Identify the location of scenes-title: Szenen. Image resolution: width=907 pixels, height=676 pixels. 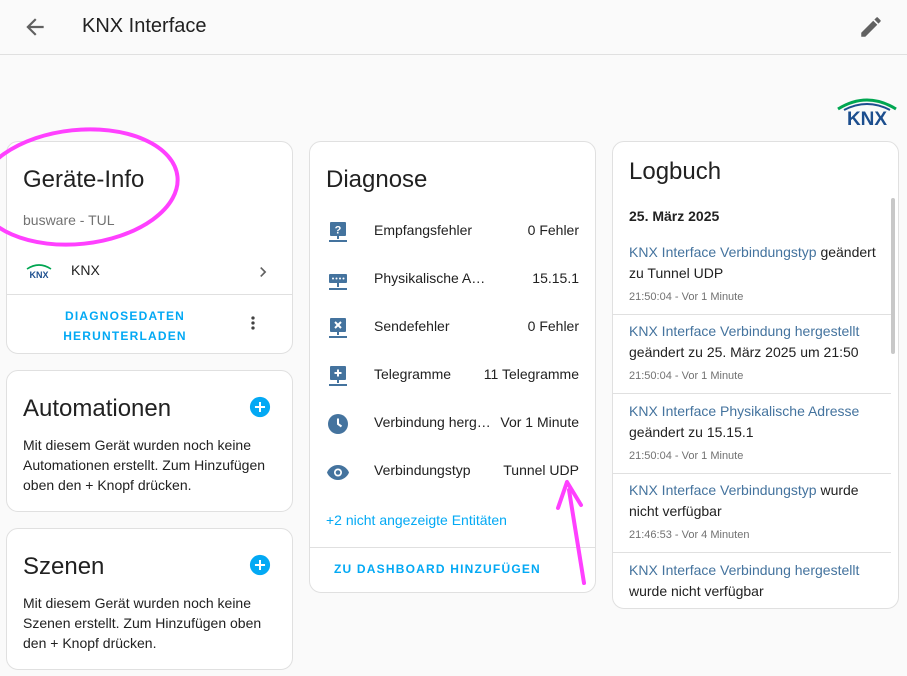
(64, 566).